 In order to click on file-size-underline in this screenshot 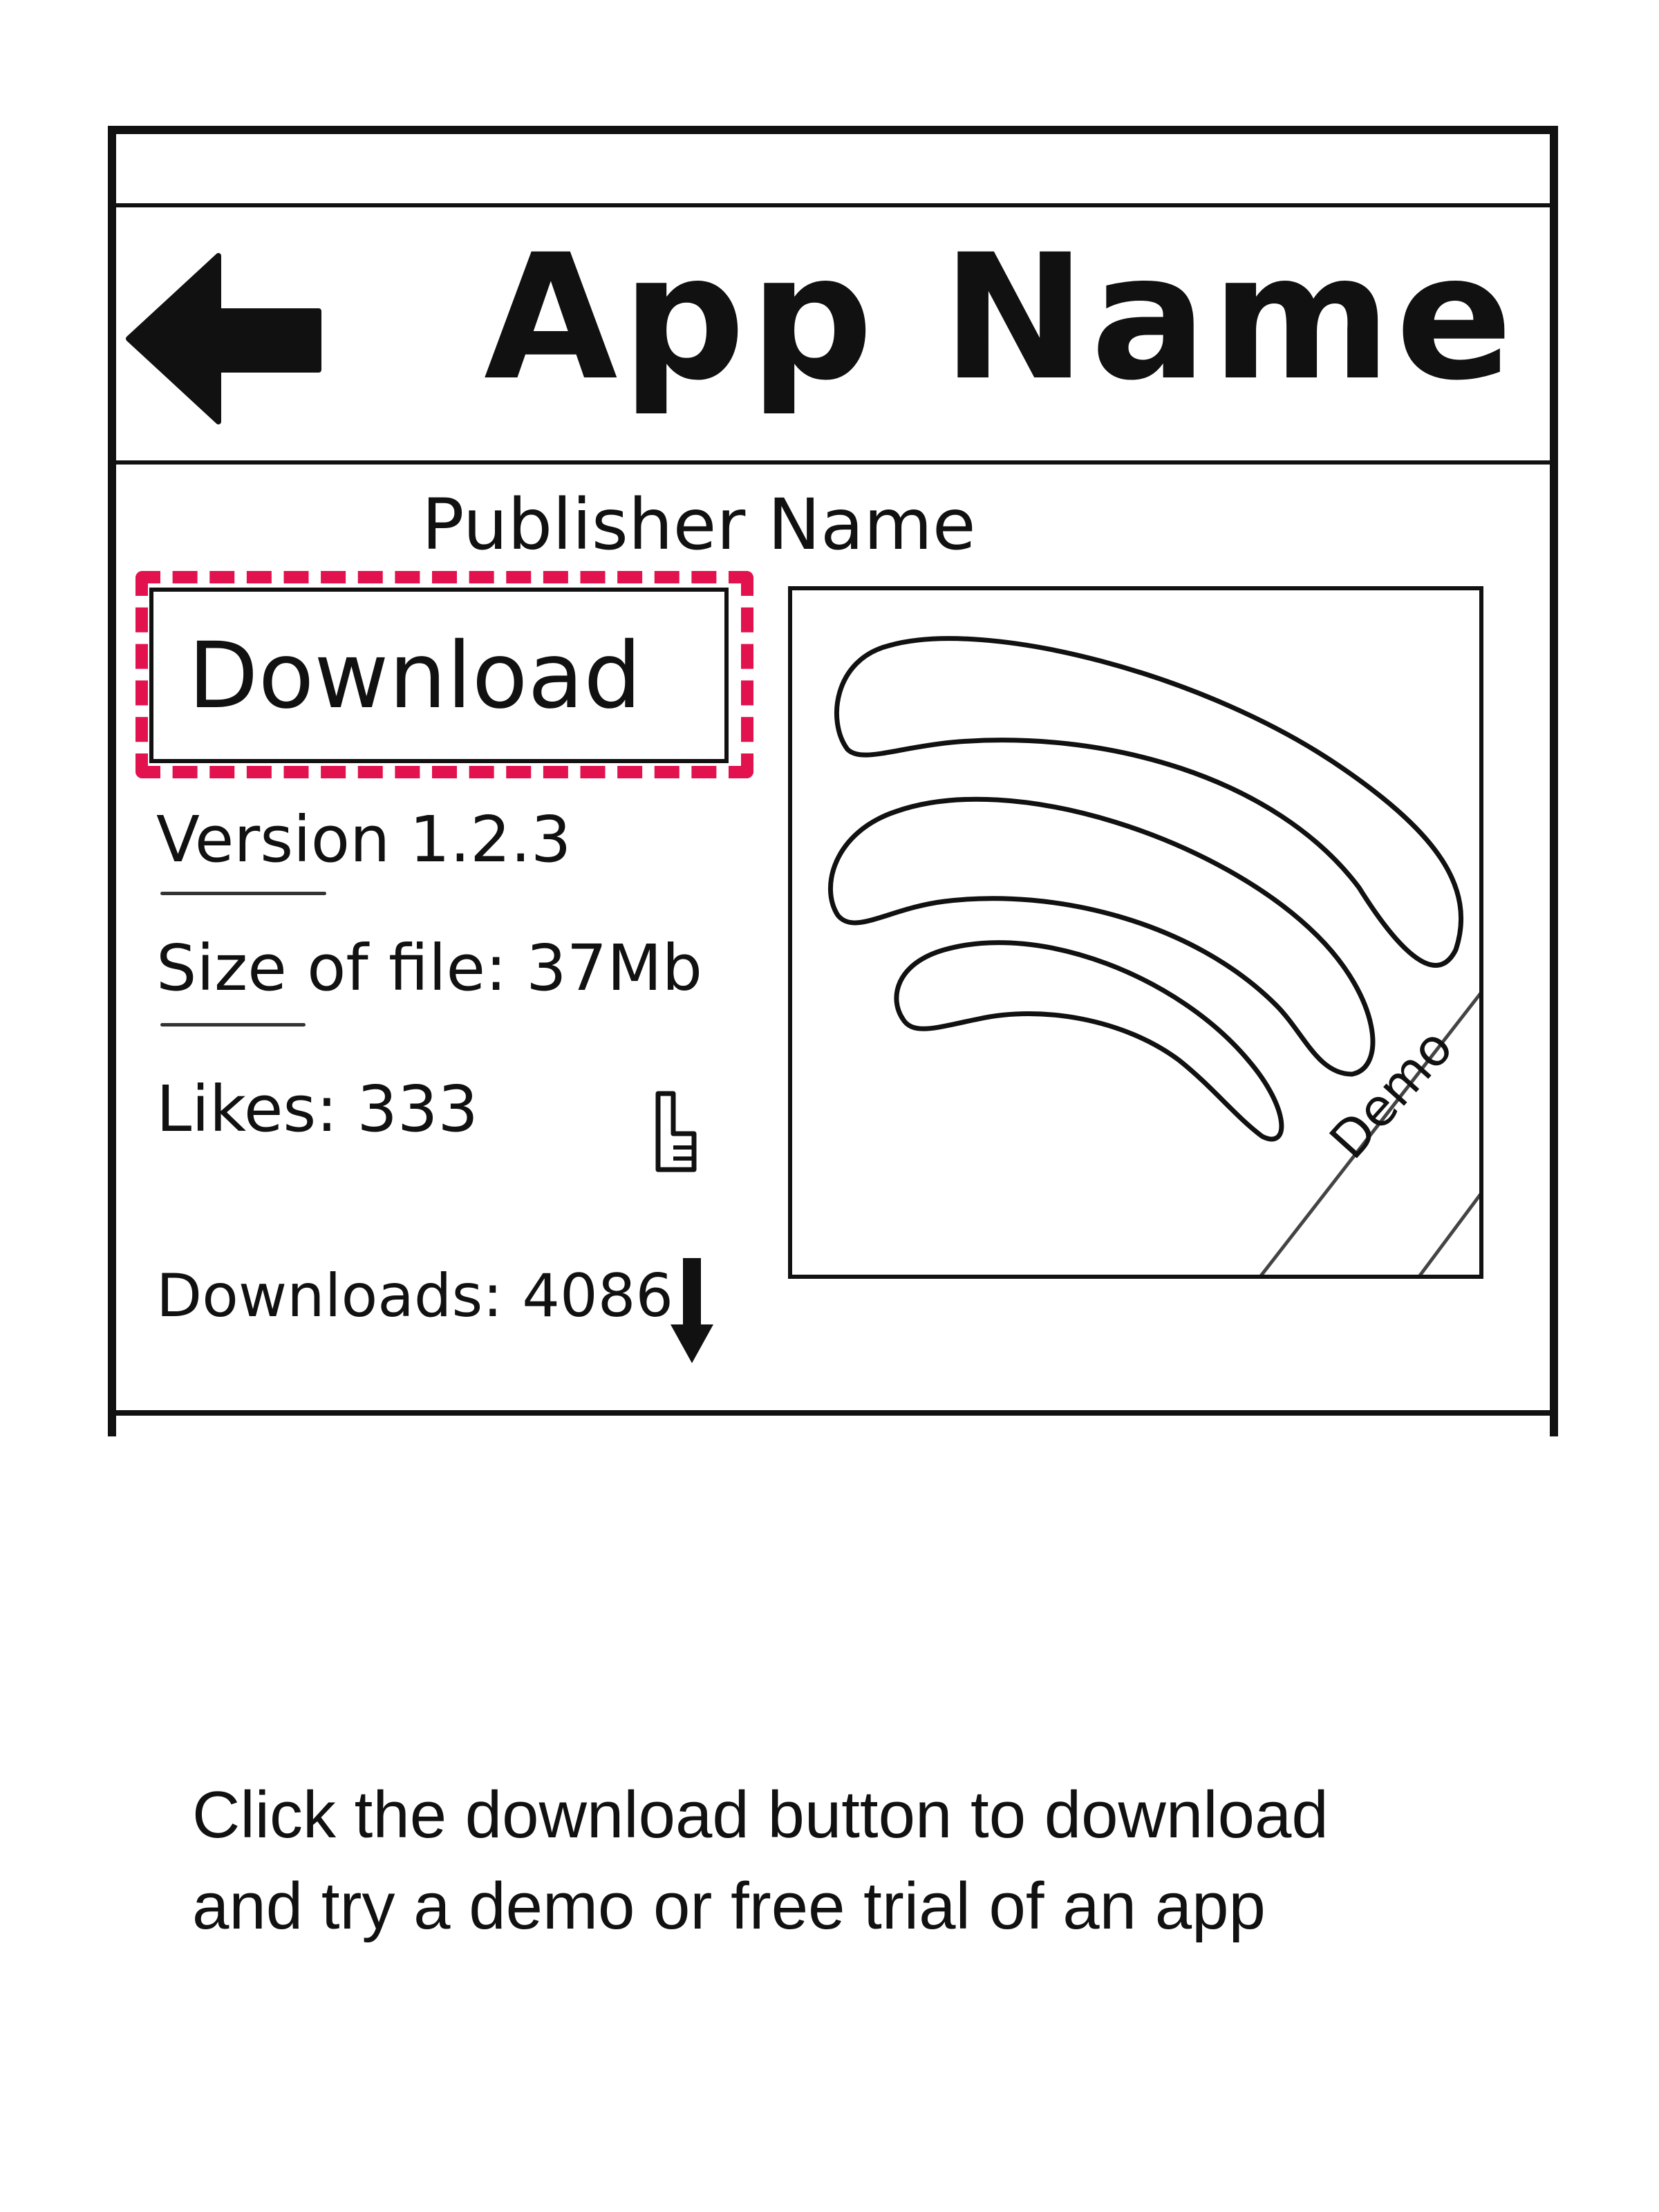, I will do `click(233, 1025)`.